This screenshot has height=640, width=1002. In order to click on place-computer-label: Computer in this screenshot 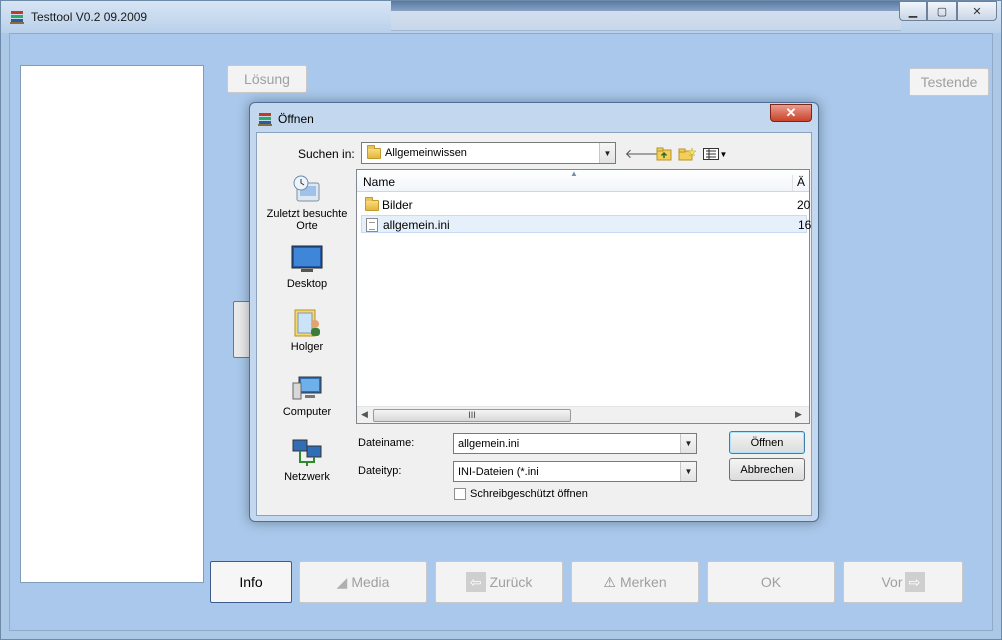, I will do `click(307, 412)`.